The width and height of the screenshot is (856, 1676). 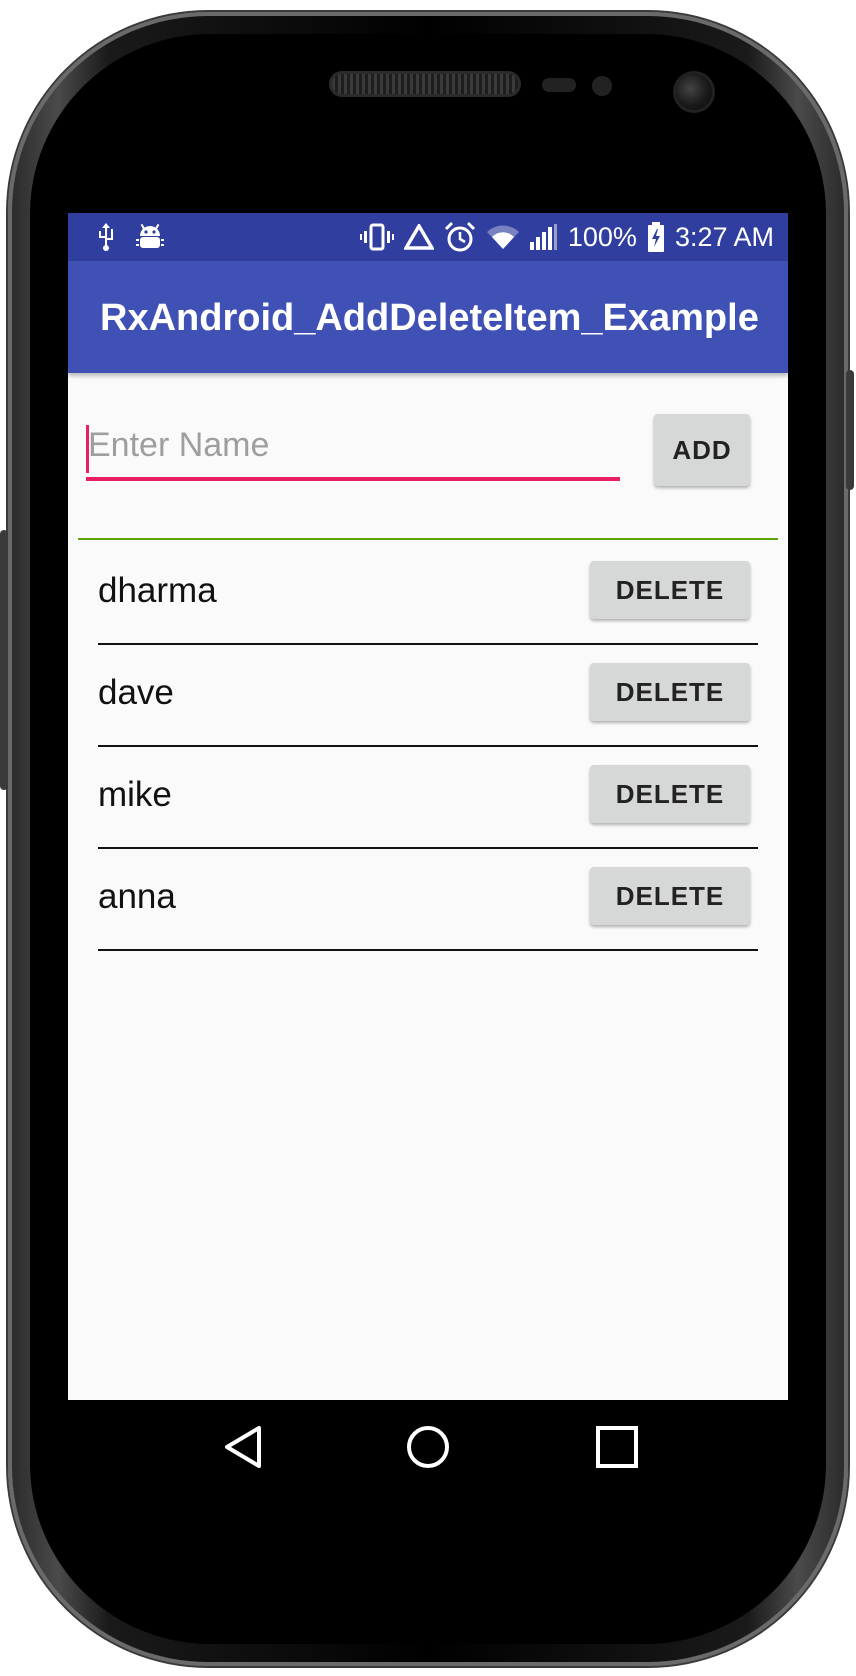 I want to click on text-cursor, so click(x=87, y=449).